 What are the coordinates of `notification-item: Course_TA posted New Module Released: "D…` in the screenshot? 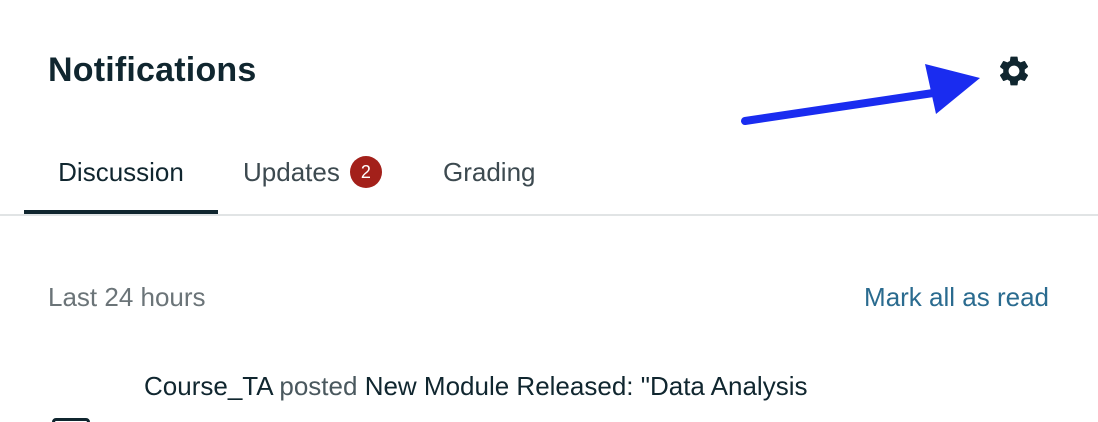 It's located at (549, 392).